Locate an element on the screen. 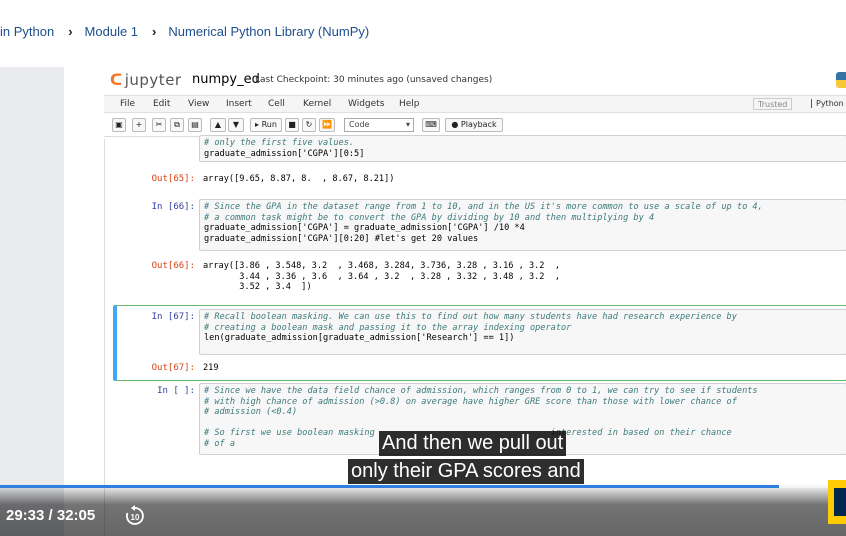  input-prompt: In [ ]: is located at coordinates (176, 391).